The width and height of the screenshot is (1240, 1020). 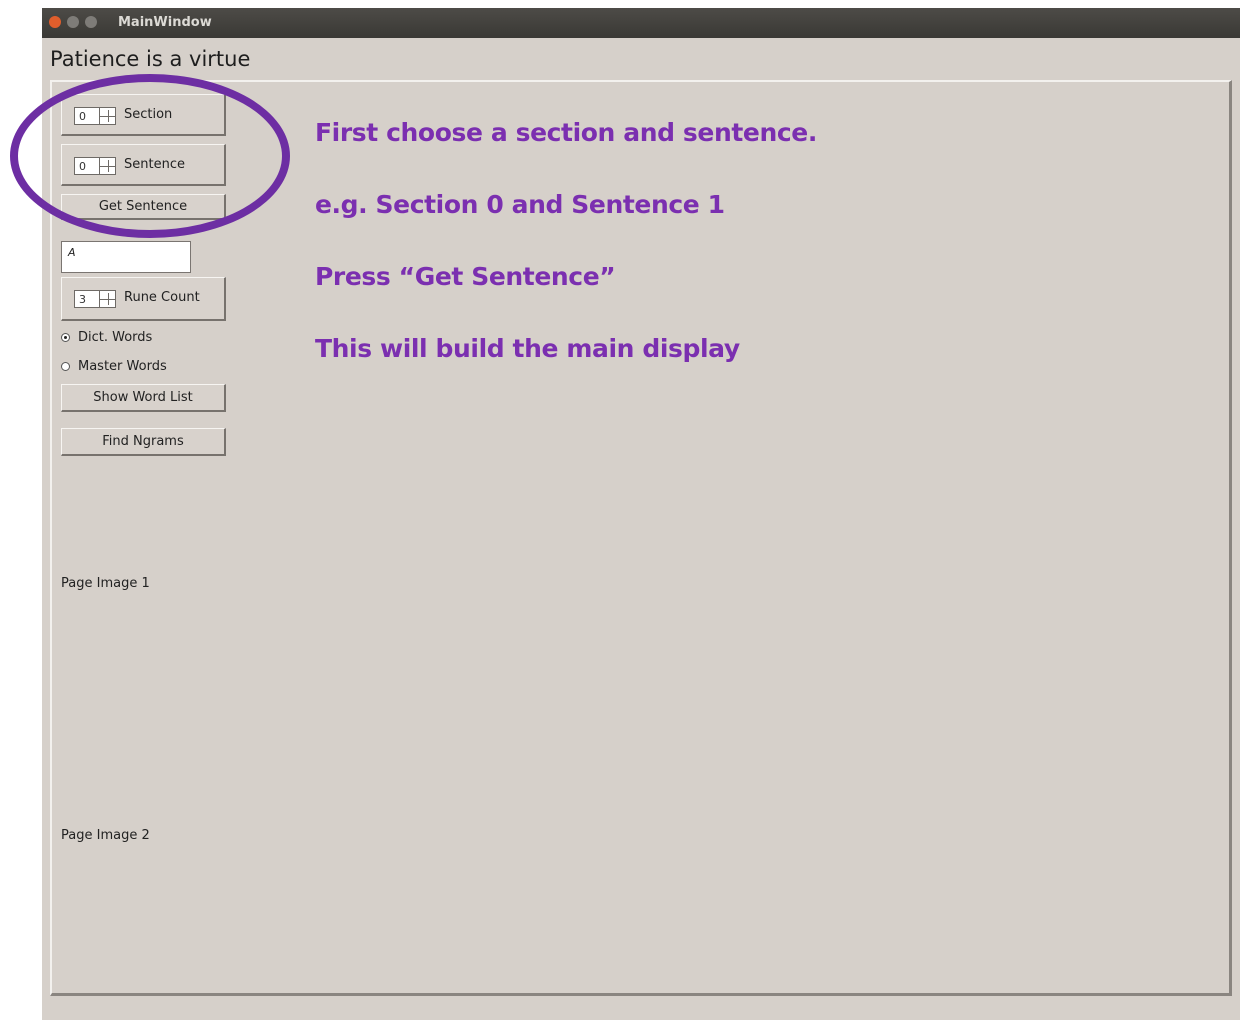 I want to click on section-label: Section, so click(x=148, y=114).